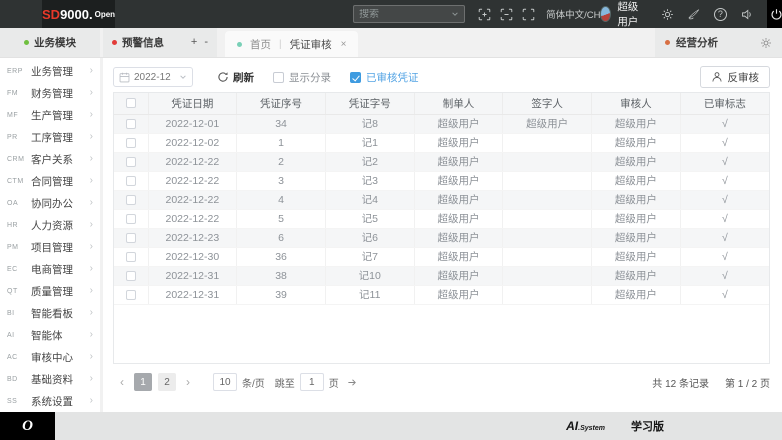  I want to click on col-voucher-seq: 凭证序号, so click(281, 104).